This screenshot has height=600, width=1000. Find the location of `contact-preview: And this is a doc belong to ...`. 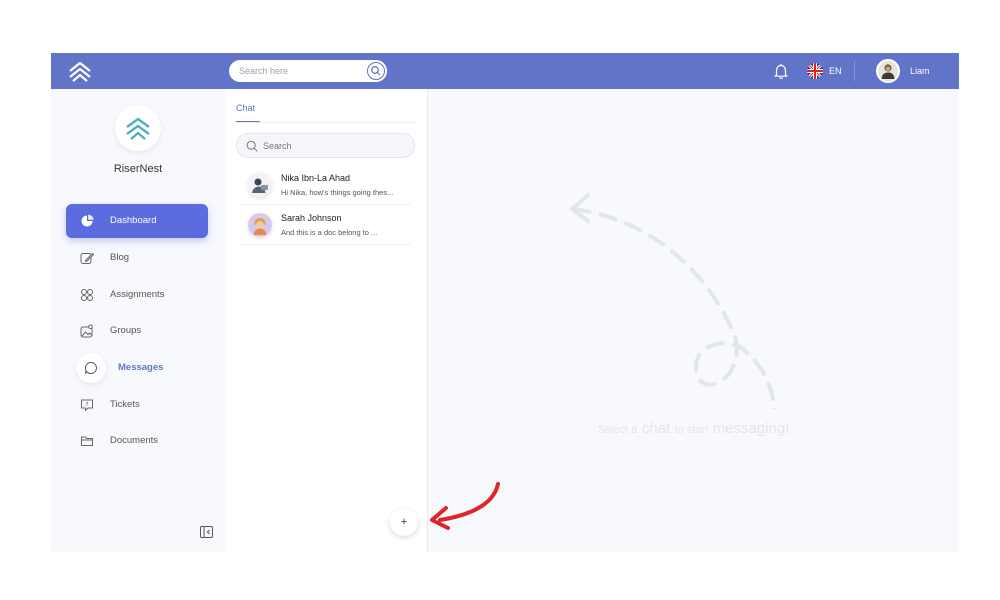

contact-preview: And this is a doc belong to ... is located at coordinates (329, 232).